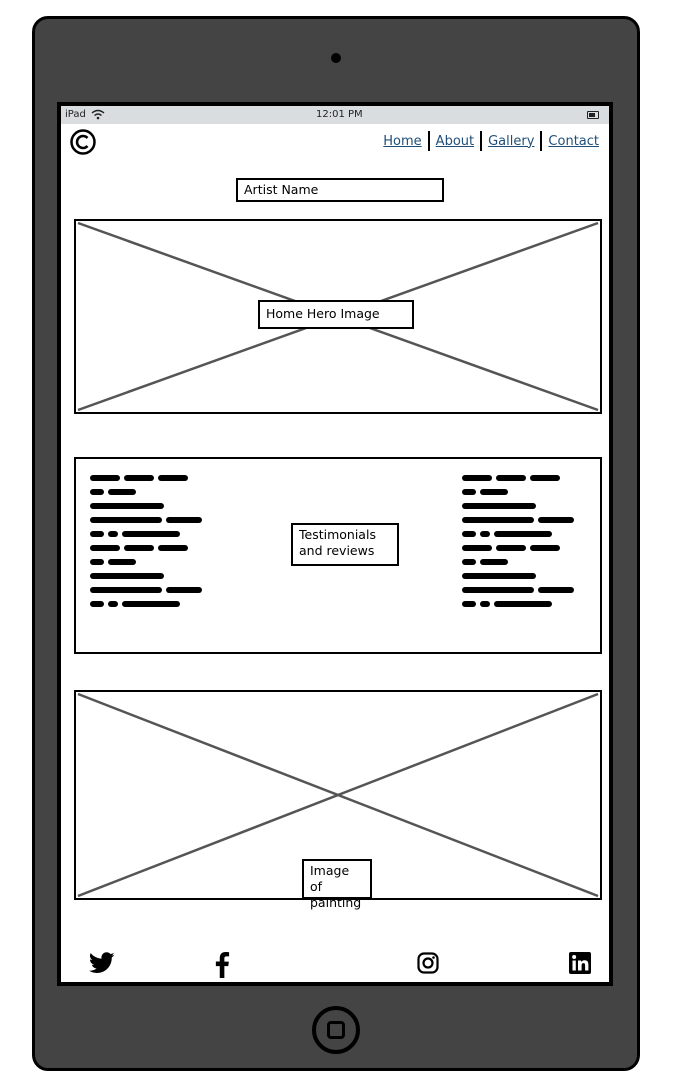  What do you see at coordinates (102, 963) in the screenshot?
I see `twitter-icon` at bounding box center [102, 963].